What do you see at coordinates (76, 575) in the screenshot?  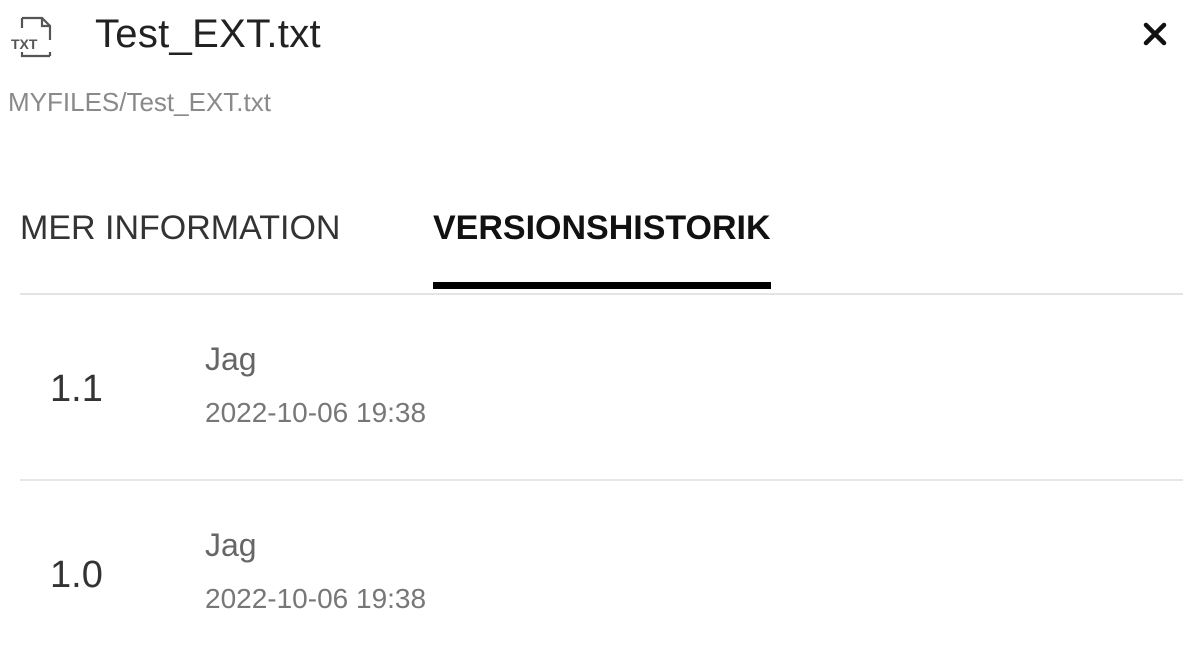 I see `version-number: 1.0` at bounding box center [76, 575].